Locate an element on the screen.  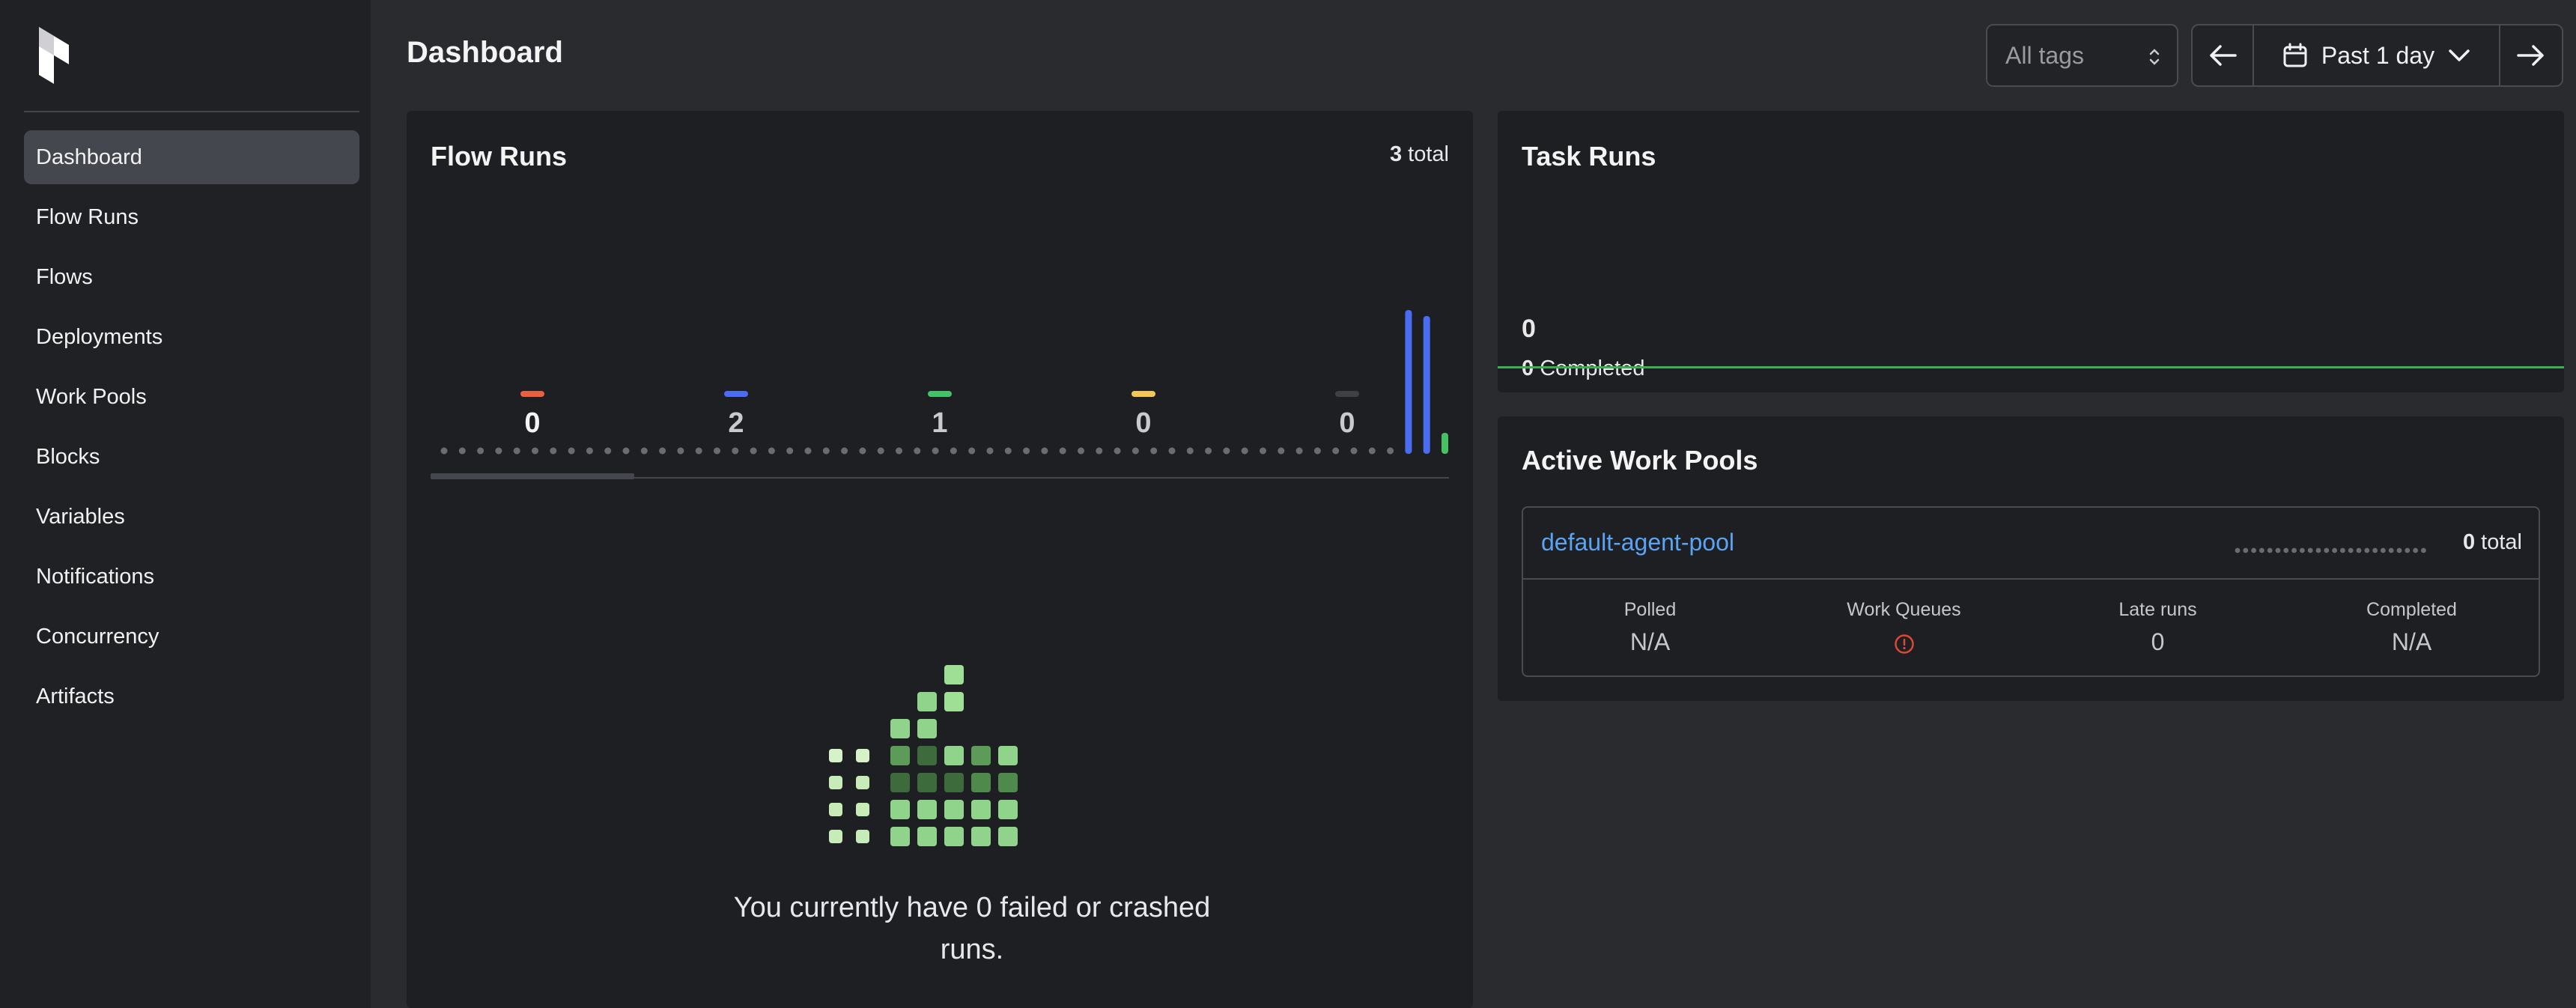
sidebar-item-deployments: Deployments is located at coordinates (191, 337).